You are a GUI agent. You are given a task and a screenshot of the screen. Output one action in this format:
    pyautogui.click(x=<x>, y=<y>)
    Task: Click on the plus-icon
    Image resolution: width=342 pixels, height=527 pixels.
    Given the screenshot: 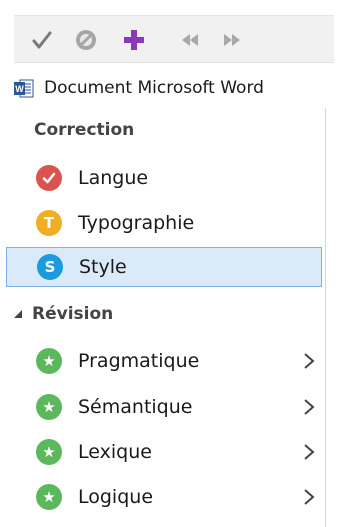 What is the action you would take?
    pyautogui.click(x=134, y=40)
    